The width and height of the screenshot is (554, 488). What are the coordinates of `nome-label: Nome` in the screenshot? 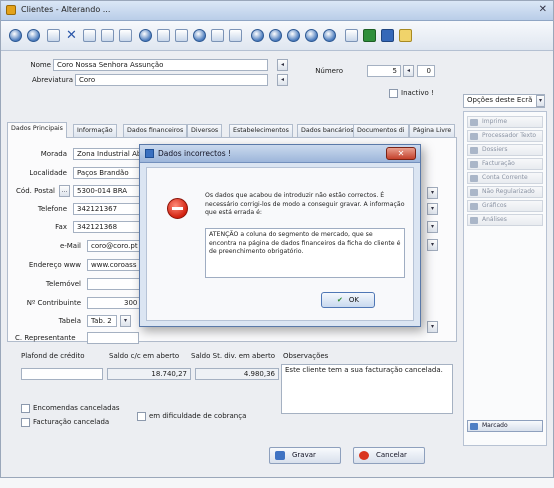 It's located at (40, 65).